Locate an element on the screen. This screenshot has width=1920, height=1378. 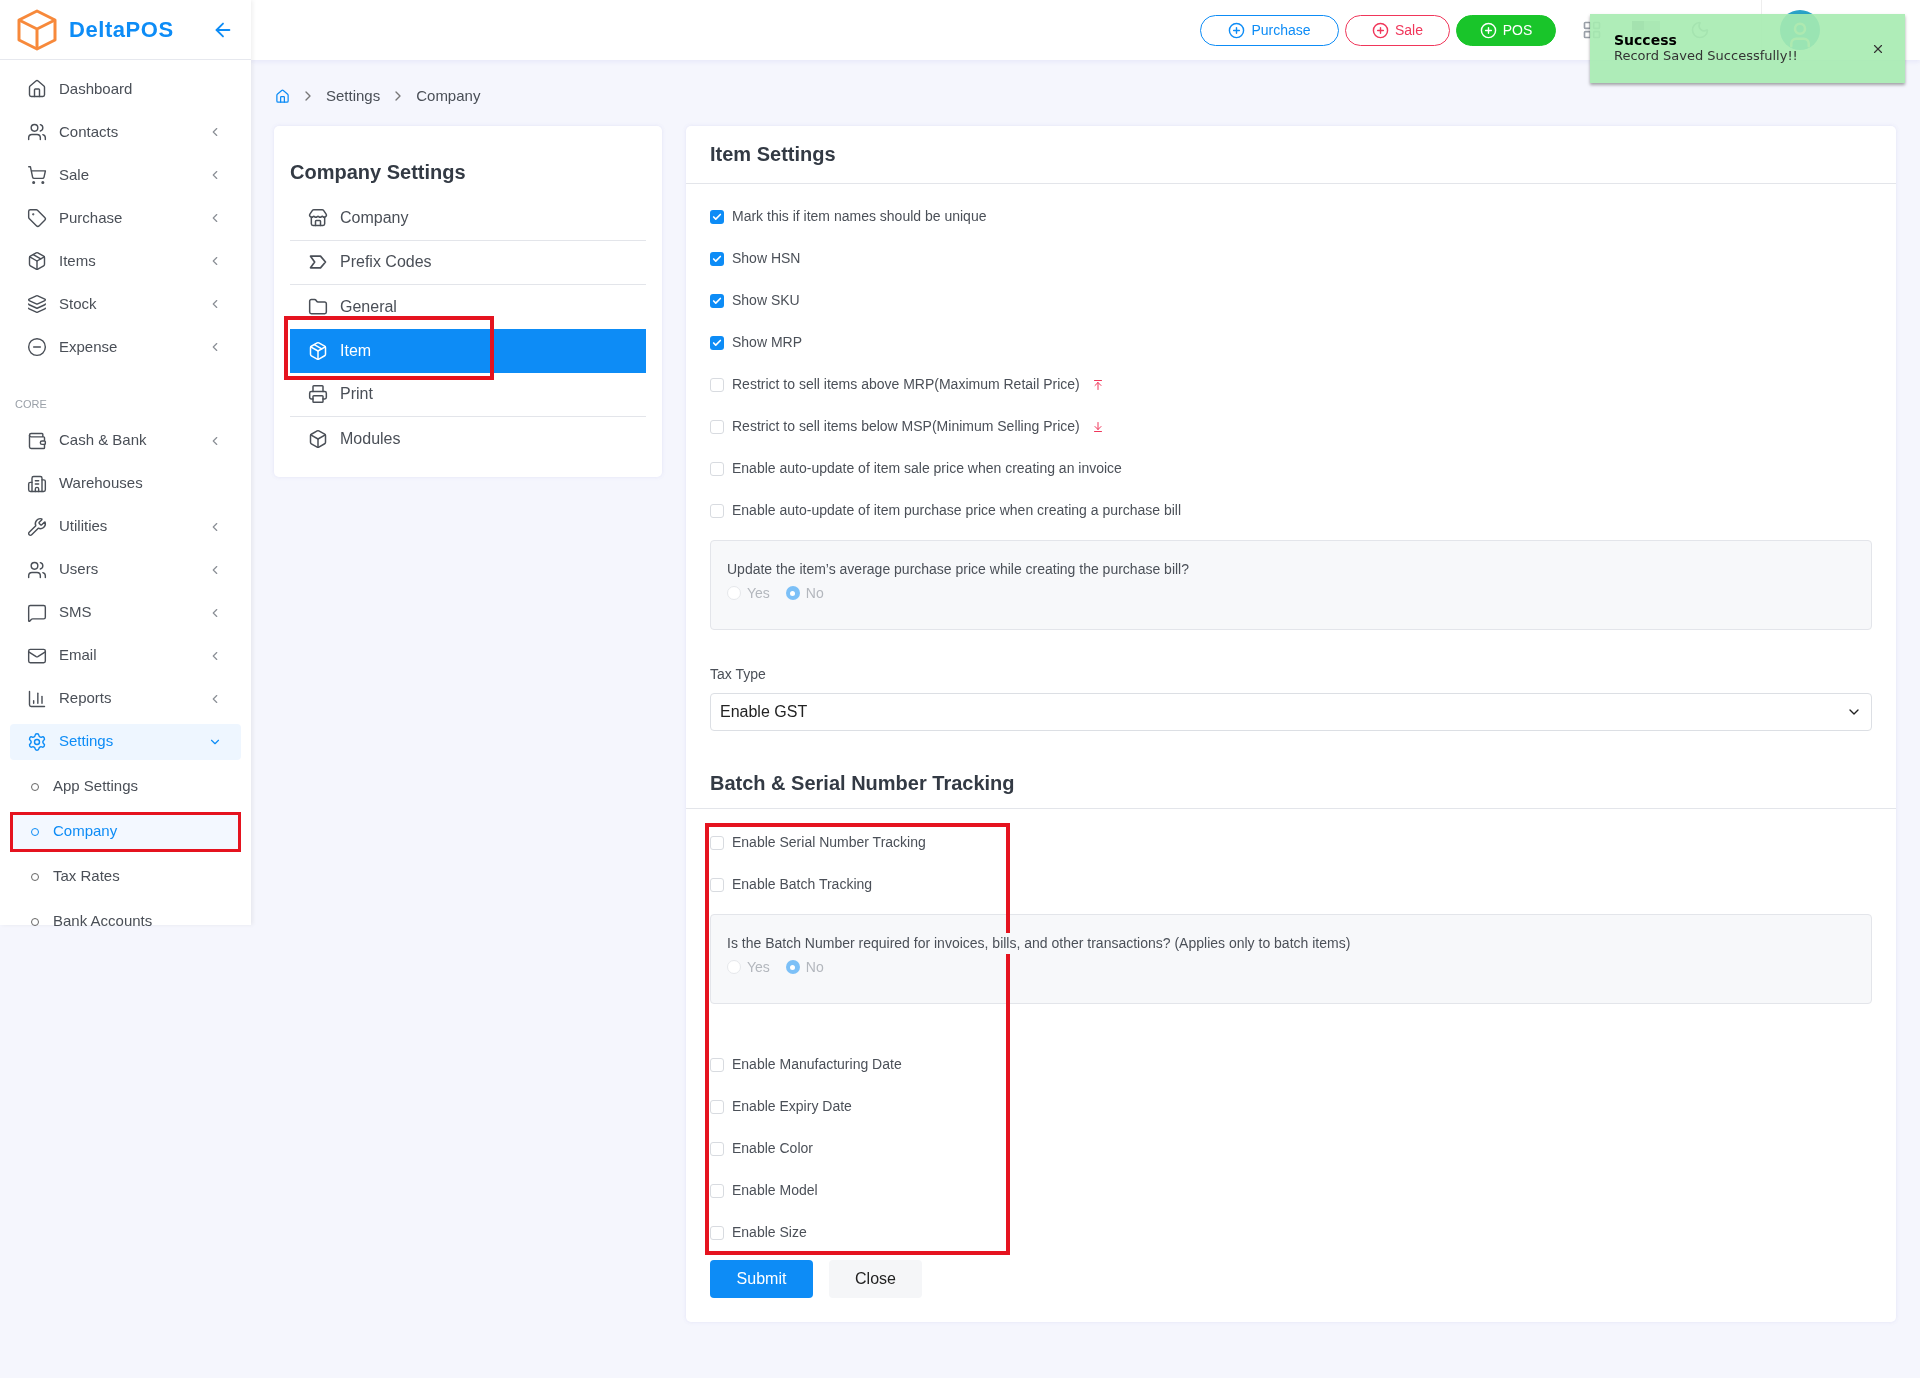
toast-message: Record Saved Successfully!! is located at coordinates (1706, 56).